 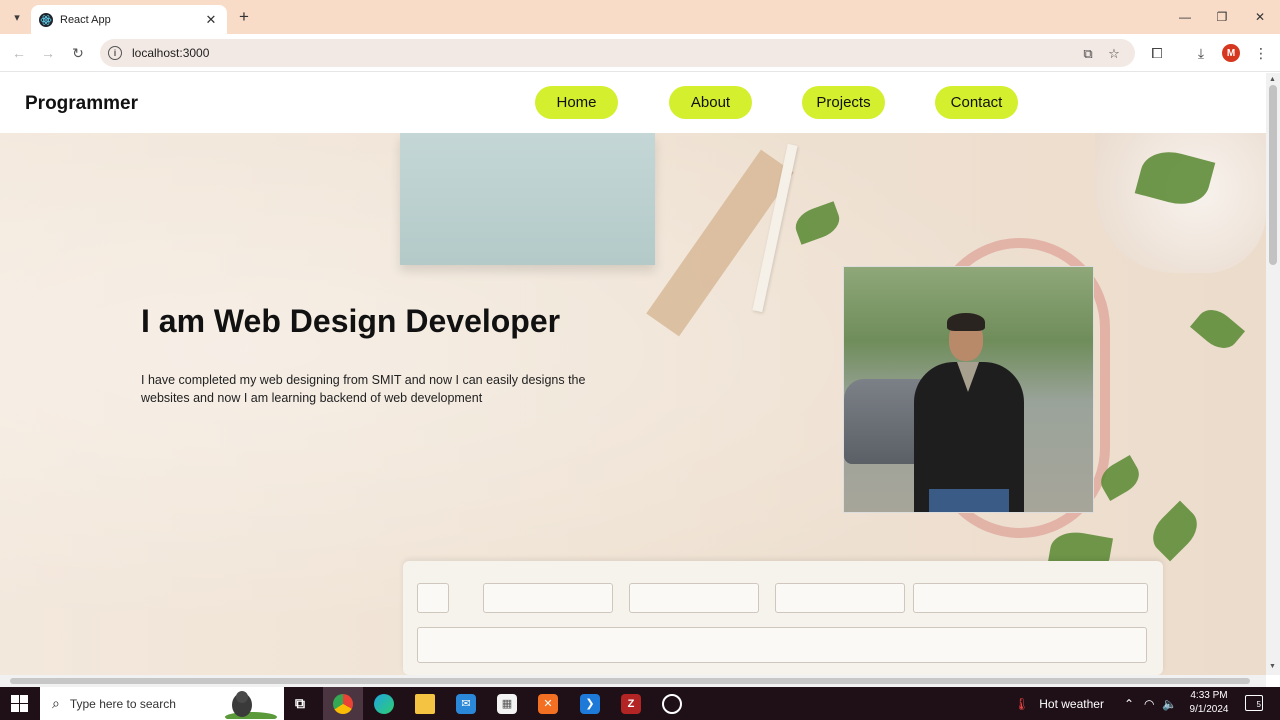 What do you see at coordinates (1071, 703) in the screenshot?
I see `weather-text: Hot weather` at bounding box center [1071, 703].